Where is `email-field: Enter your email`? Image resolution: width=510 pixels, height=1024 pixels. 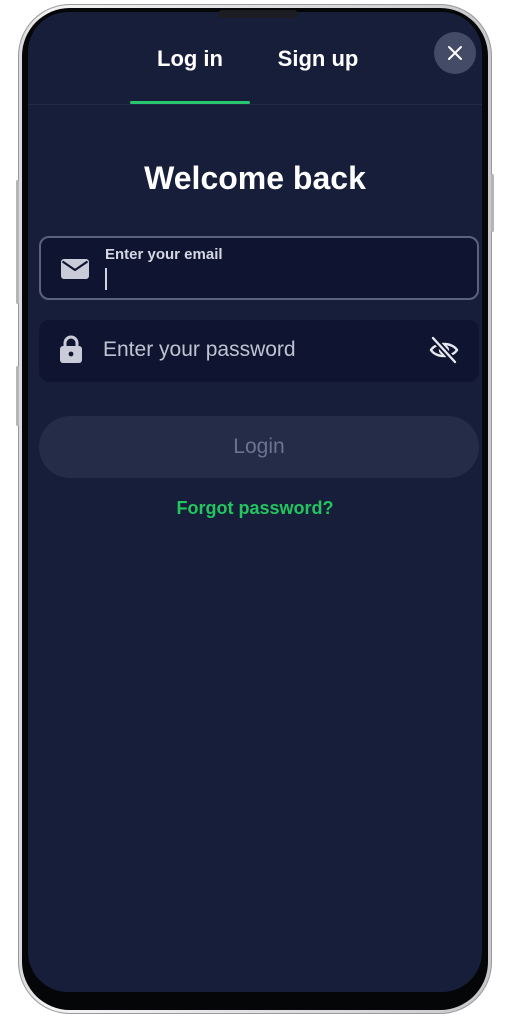 email-field: Enter your email is located at coordinates (259, 268).